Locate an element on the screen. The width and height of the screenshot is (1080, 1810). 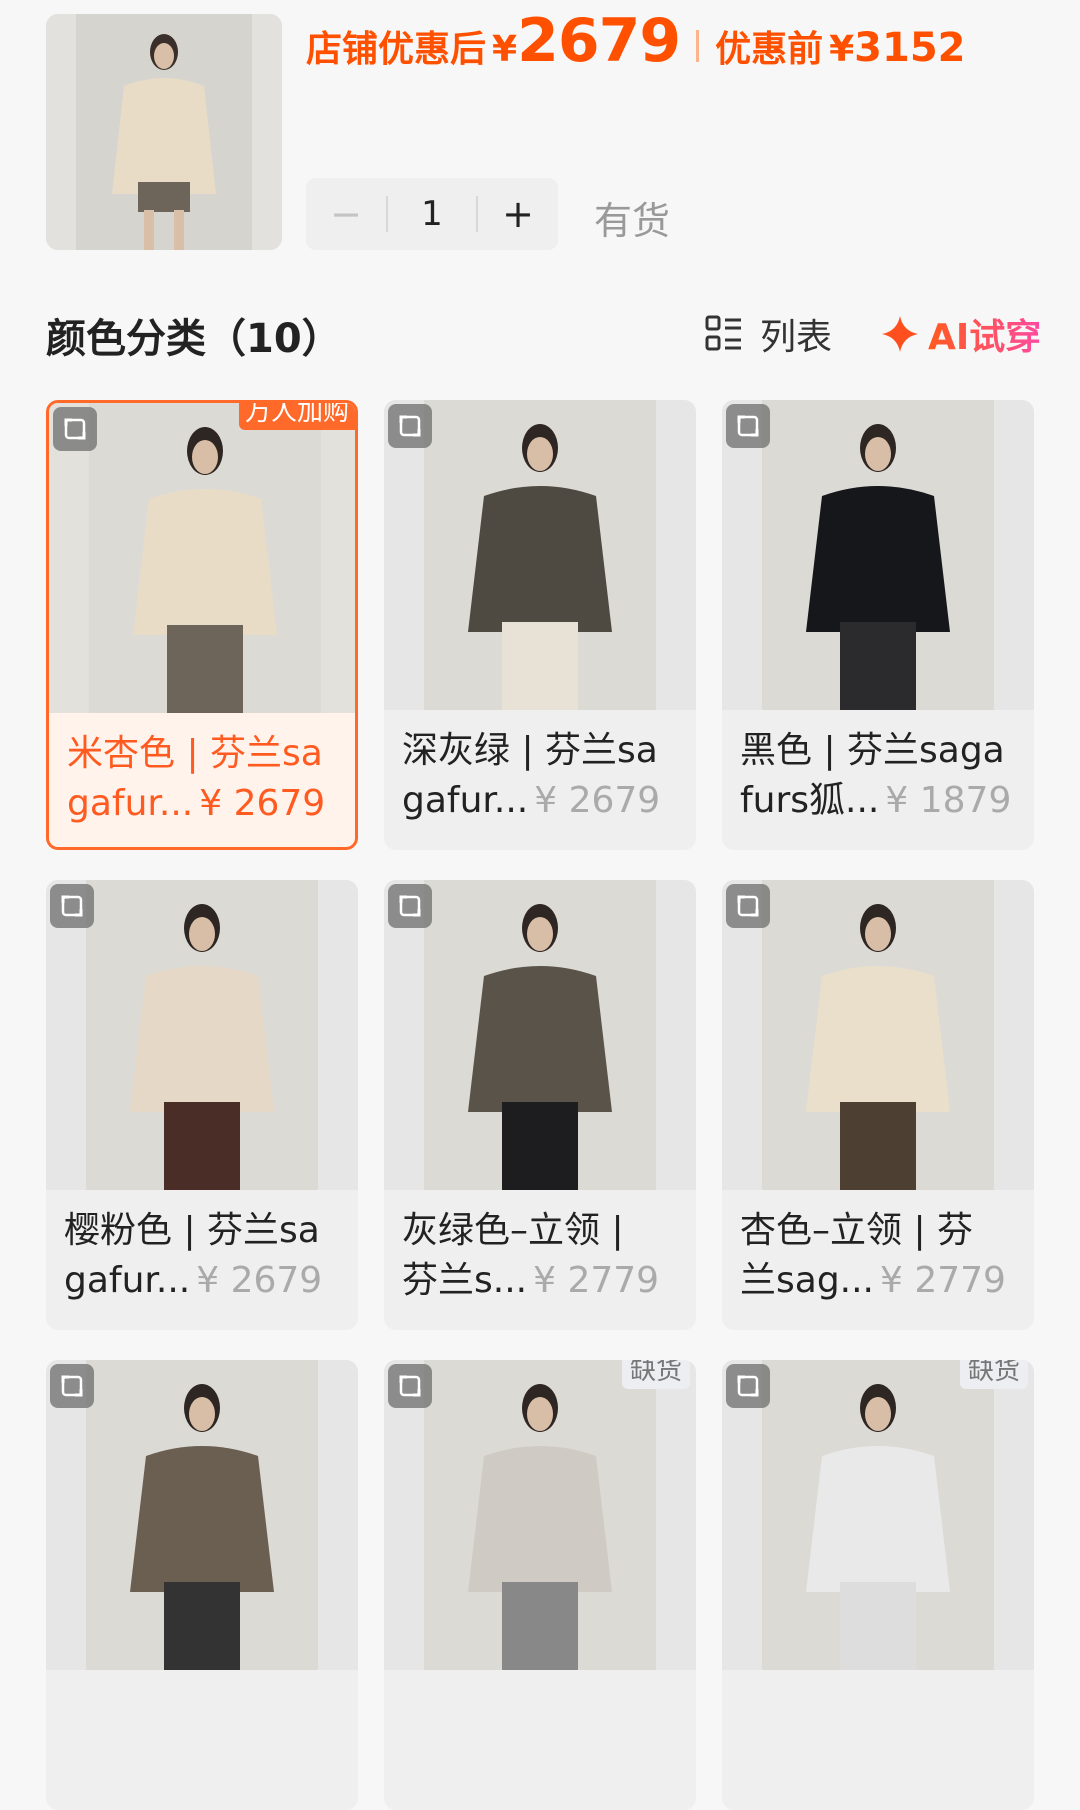
list-view-icon is located at coordinates (723, 333).